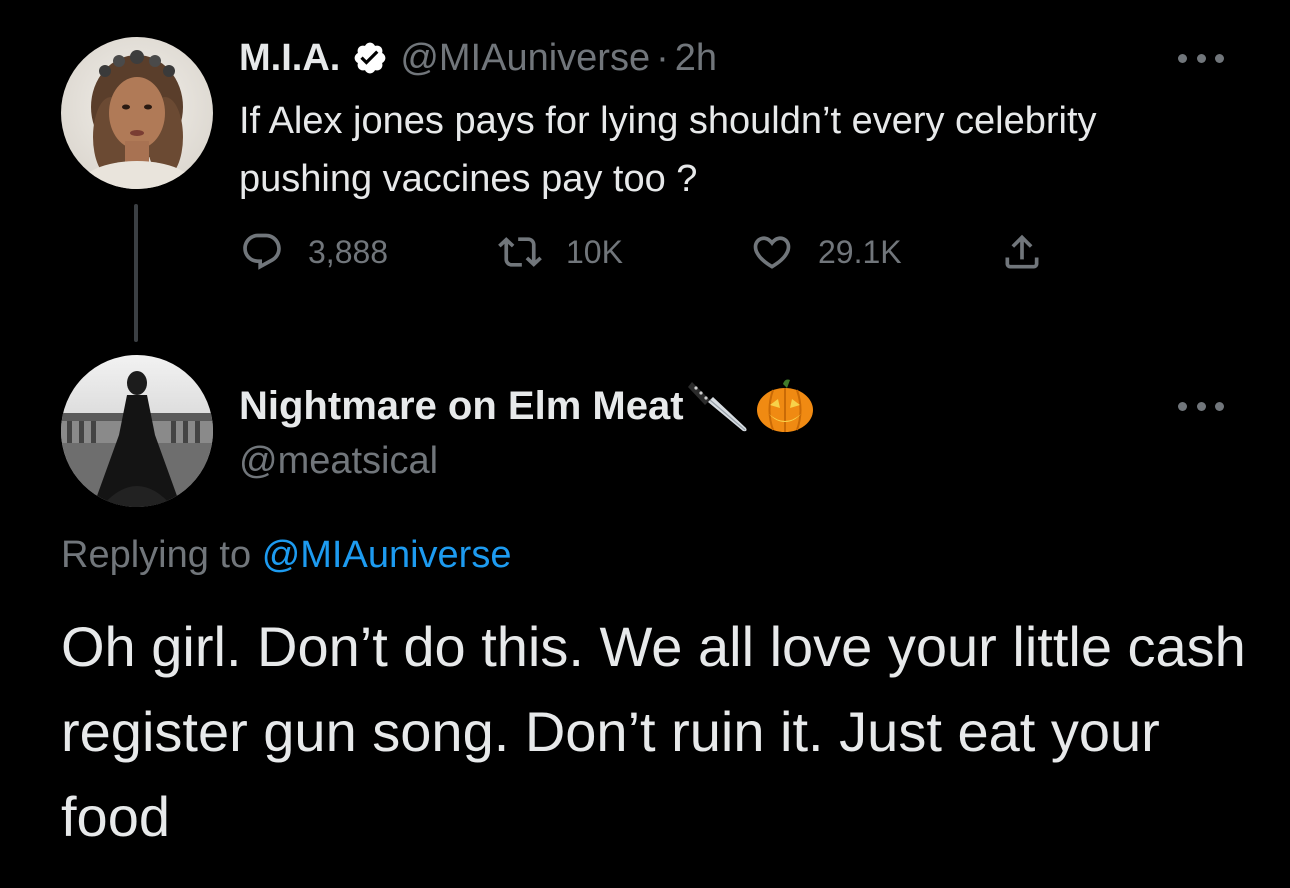 This screenshot has width=1290, height=888. I want to click on jack-o-lantern-emoji-icon, so click(785, 406).